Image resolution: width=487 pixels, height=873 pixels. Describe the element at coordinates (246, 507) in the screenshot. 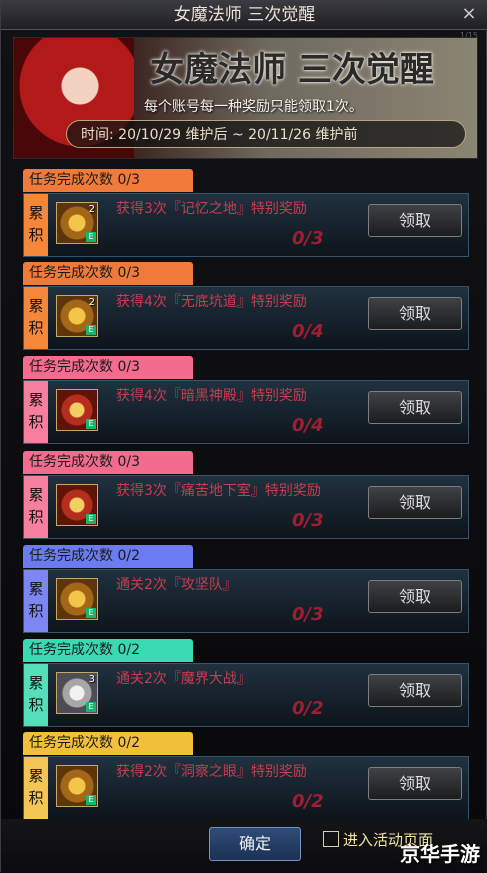

I see `task-body: 累 积 E 获得3次『痛苦地下室』特别奖励 0/3 领取` at that location.